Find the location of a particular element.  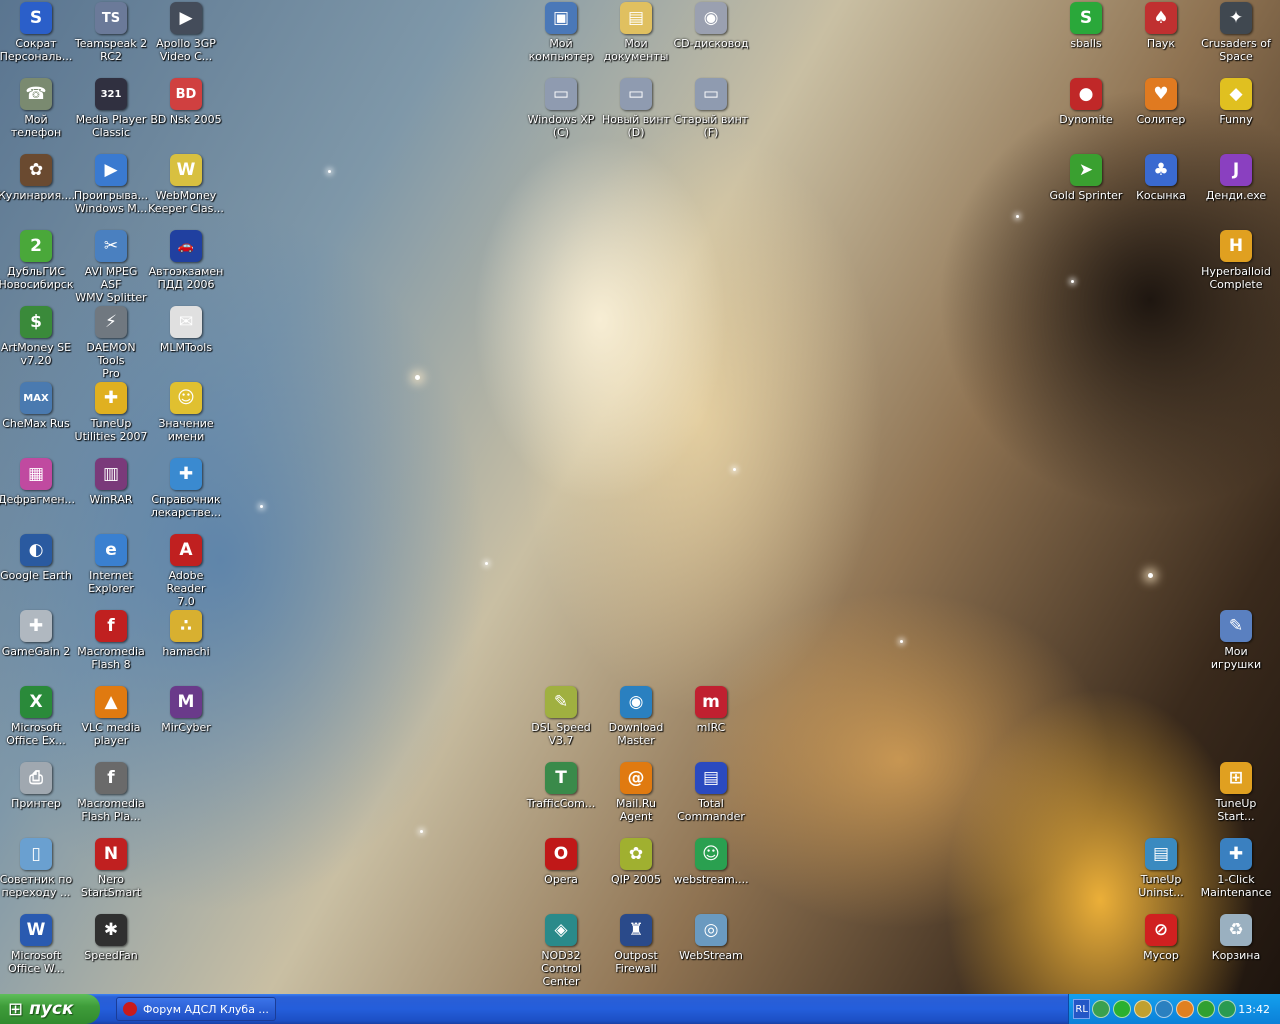

app-icon: 🚗 is located at coordinates (186, 246).